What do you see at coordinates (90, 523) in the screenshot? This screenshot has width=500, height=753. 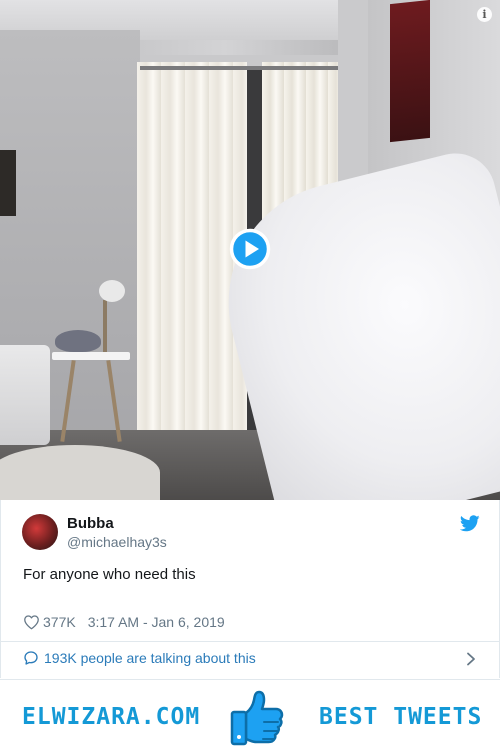 I see `author-name: Bubba` at bounding box center [90, 523].